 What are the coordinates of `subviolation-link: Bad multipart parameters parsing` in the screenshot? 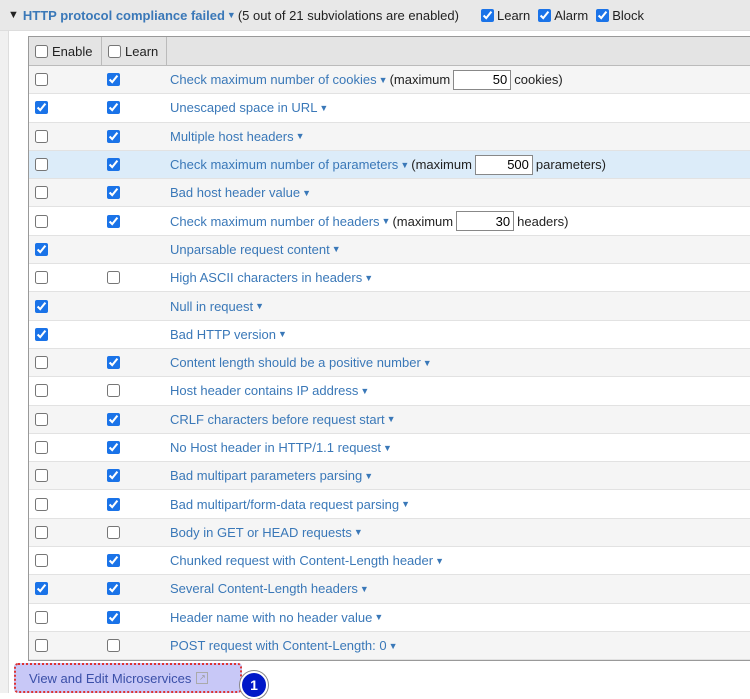 It's located at (266, 475).